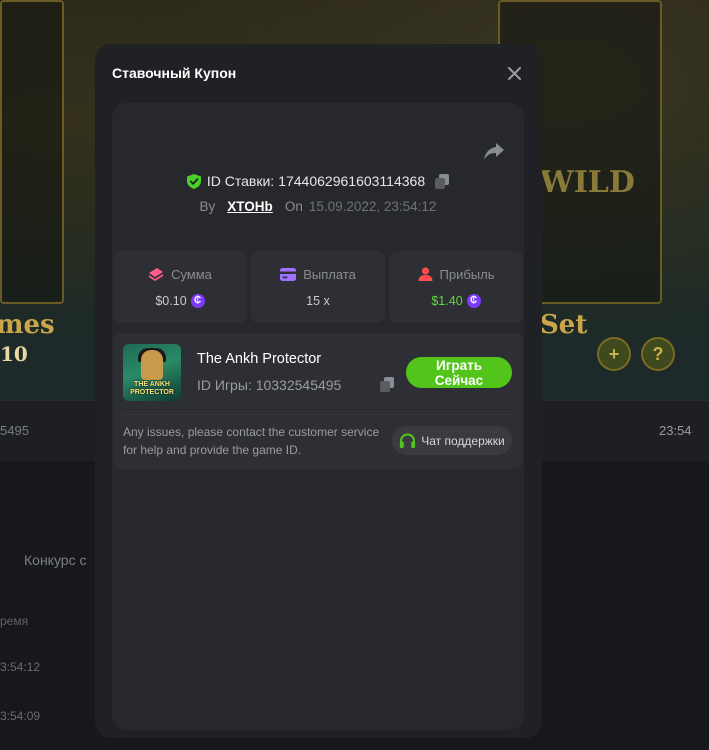 This screenshot has height=750, width=709. I want to click on game-thumbnail: THE ANKH PROTECTOR, so click(152, 372).